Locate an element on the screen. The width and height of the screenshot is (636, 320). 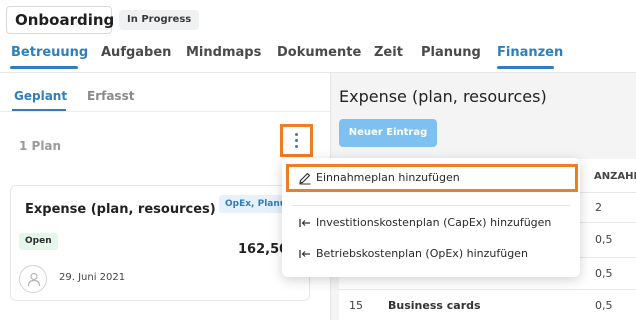
tab-betreuung: Betreuung is located at coordinates (49, 52).